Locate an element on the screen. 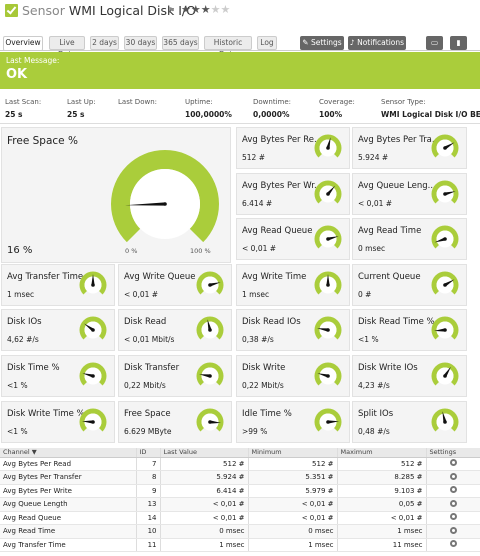 The width and height of the screenshot is (480, 556). tile-value: <1 % is located at coordinates (368, 340).